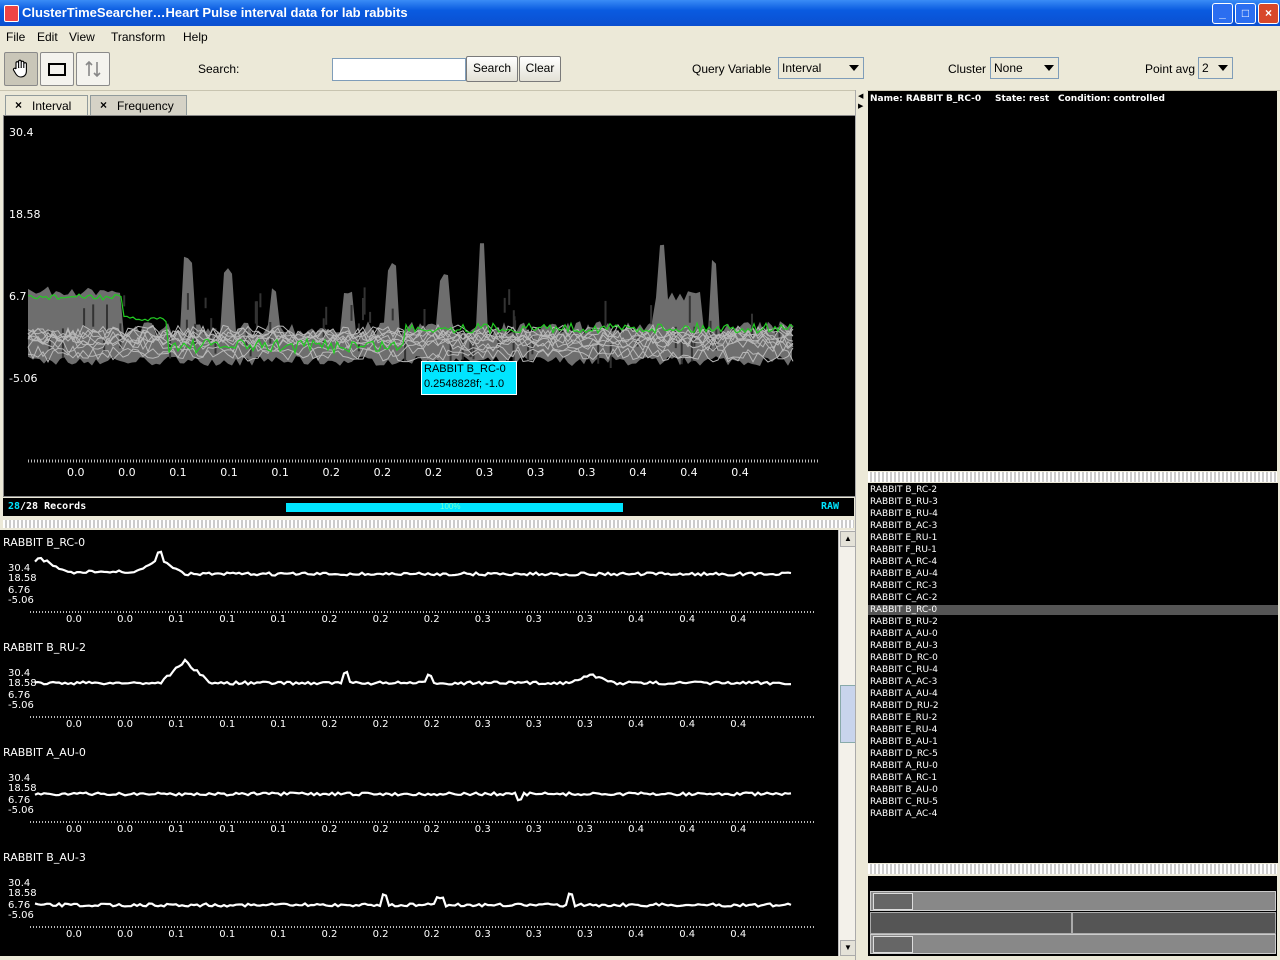 This screenshot has height=960, width=1280. Describe the element at coordinates (904, 742) in the screenshot. I see `record-list-item: RABBIT B_AU-1` at that location.